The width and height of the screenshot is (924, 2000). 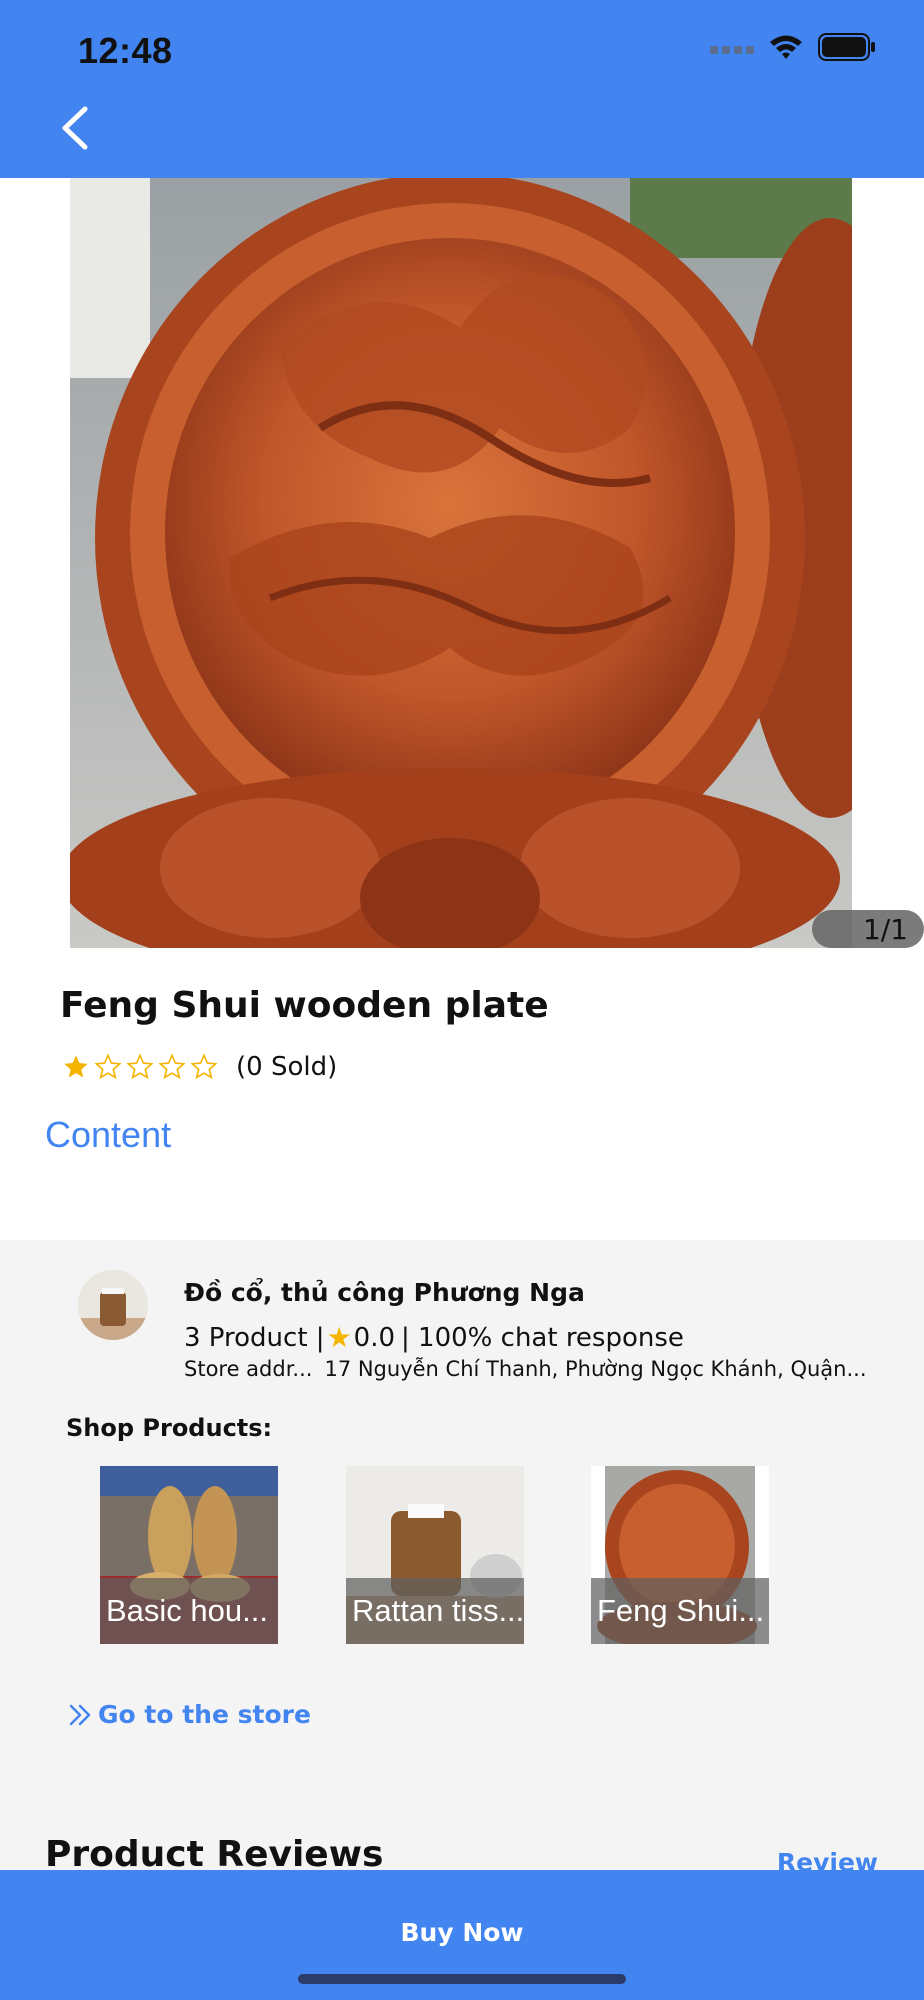 I want to click on status-icons, so click(x=793, y=49).